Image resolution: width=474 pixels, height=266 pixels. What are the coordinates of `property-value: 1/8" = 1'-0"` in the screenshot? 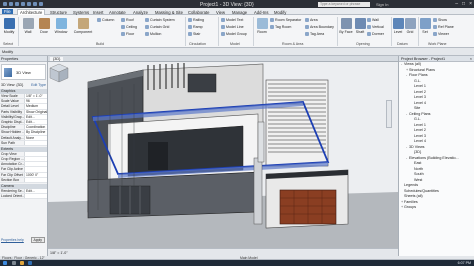 It's located at (35, 96).